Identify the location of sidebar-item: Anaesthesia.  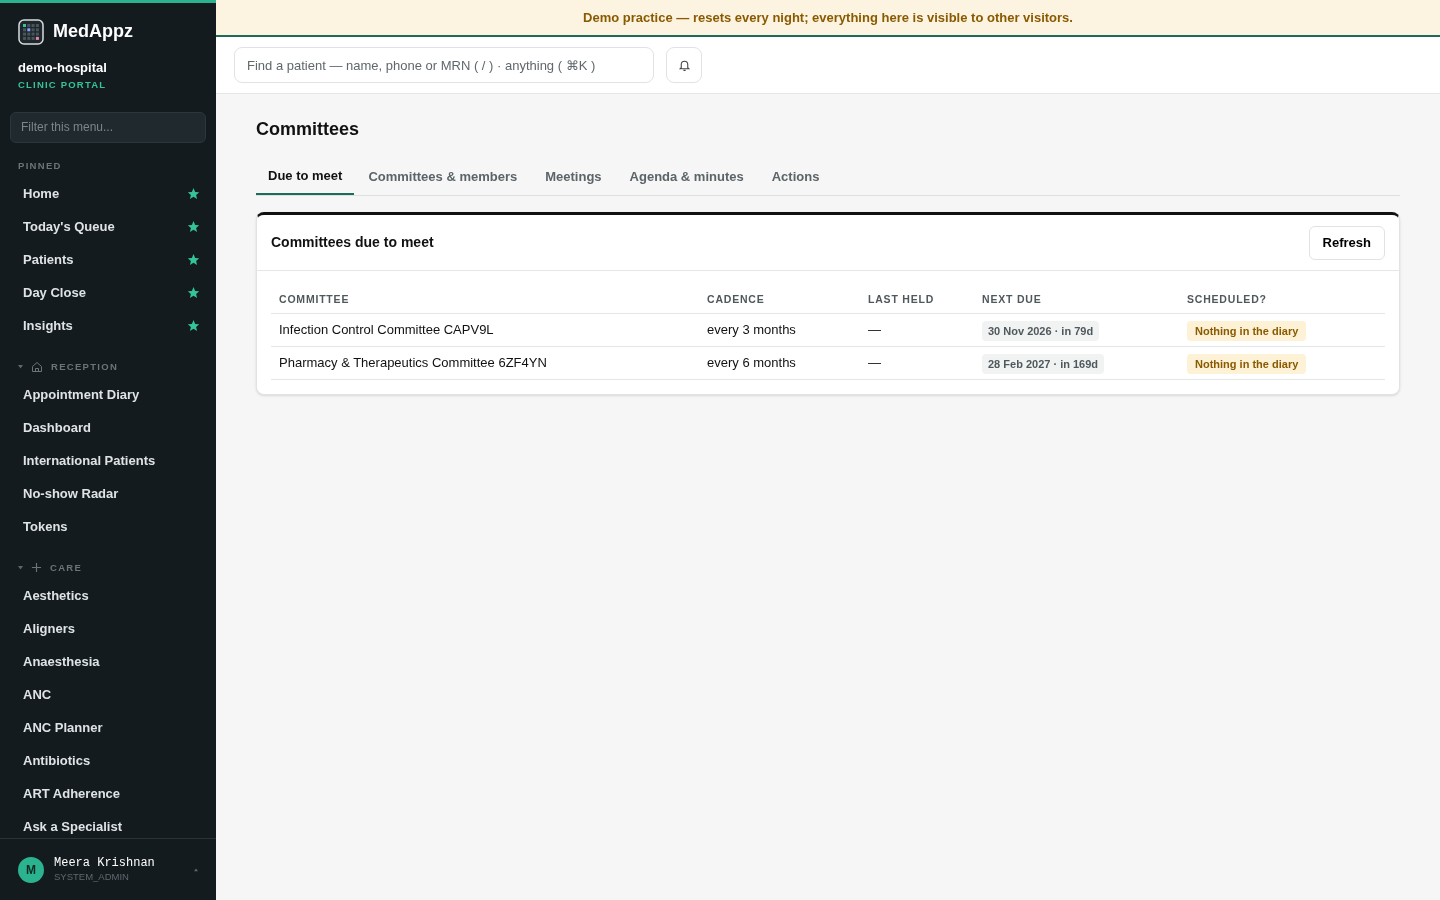
(61, 661).